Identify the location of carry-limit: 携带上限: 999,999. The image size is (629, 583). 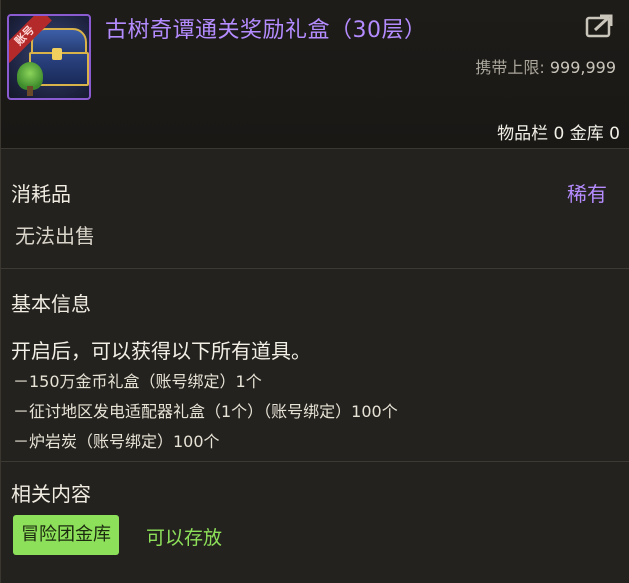
(545, 66).